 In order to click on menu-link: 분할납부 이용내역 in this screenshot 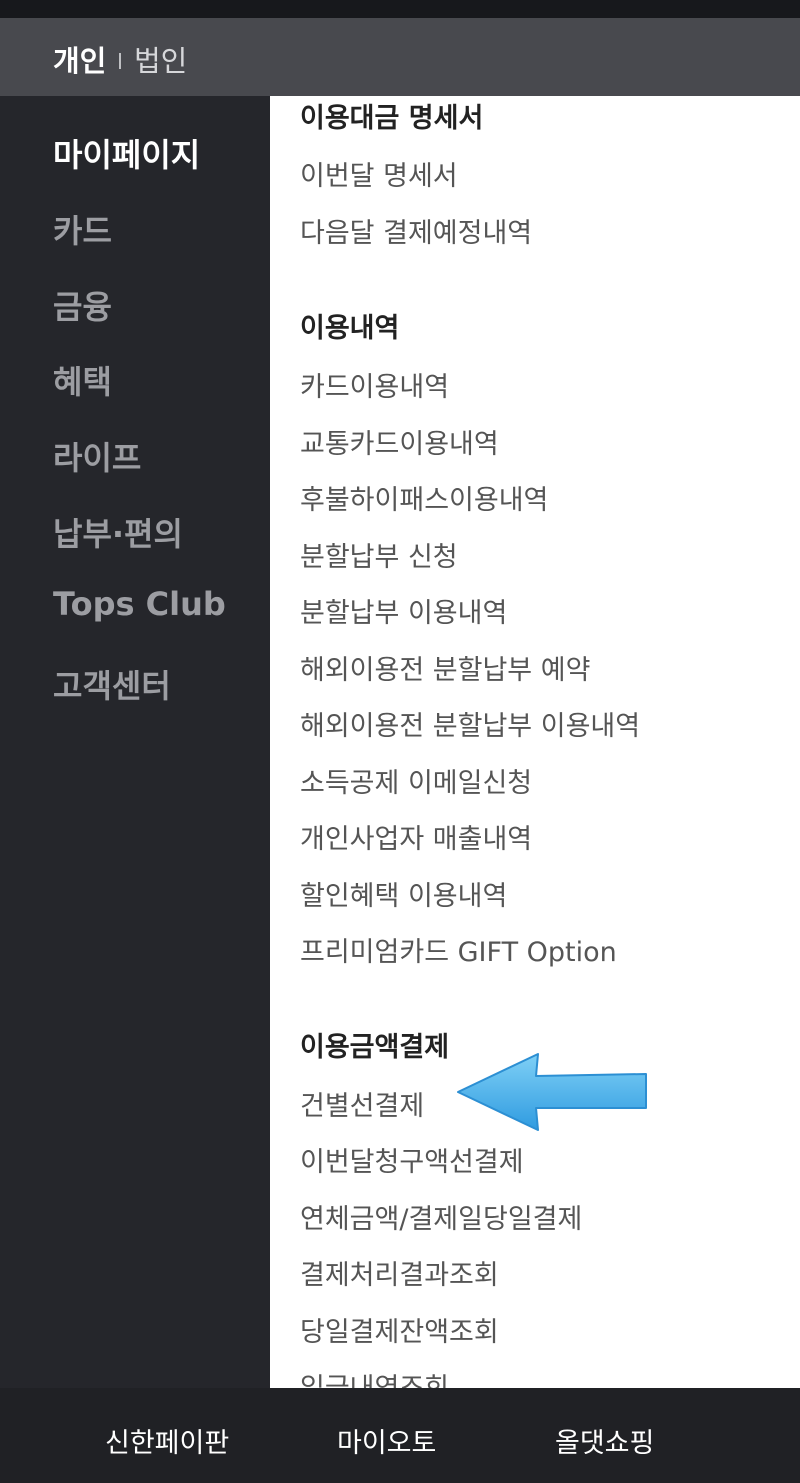, I will do `click(403, 610)`.